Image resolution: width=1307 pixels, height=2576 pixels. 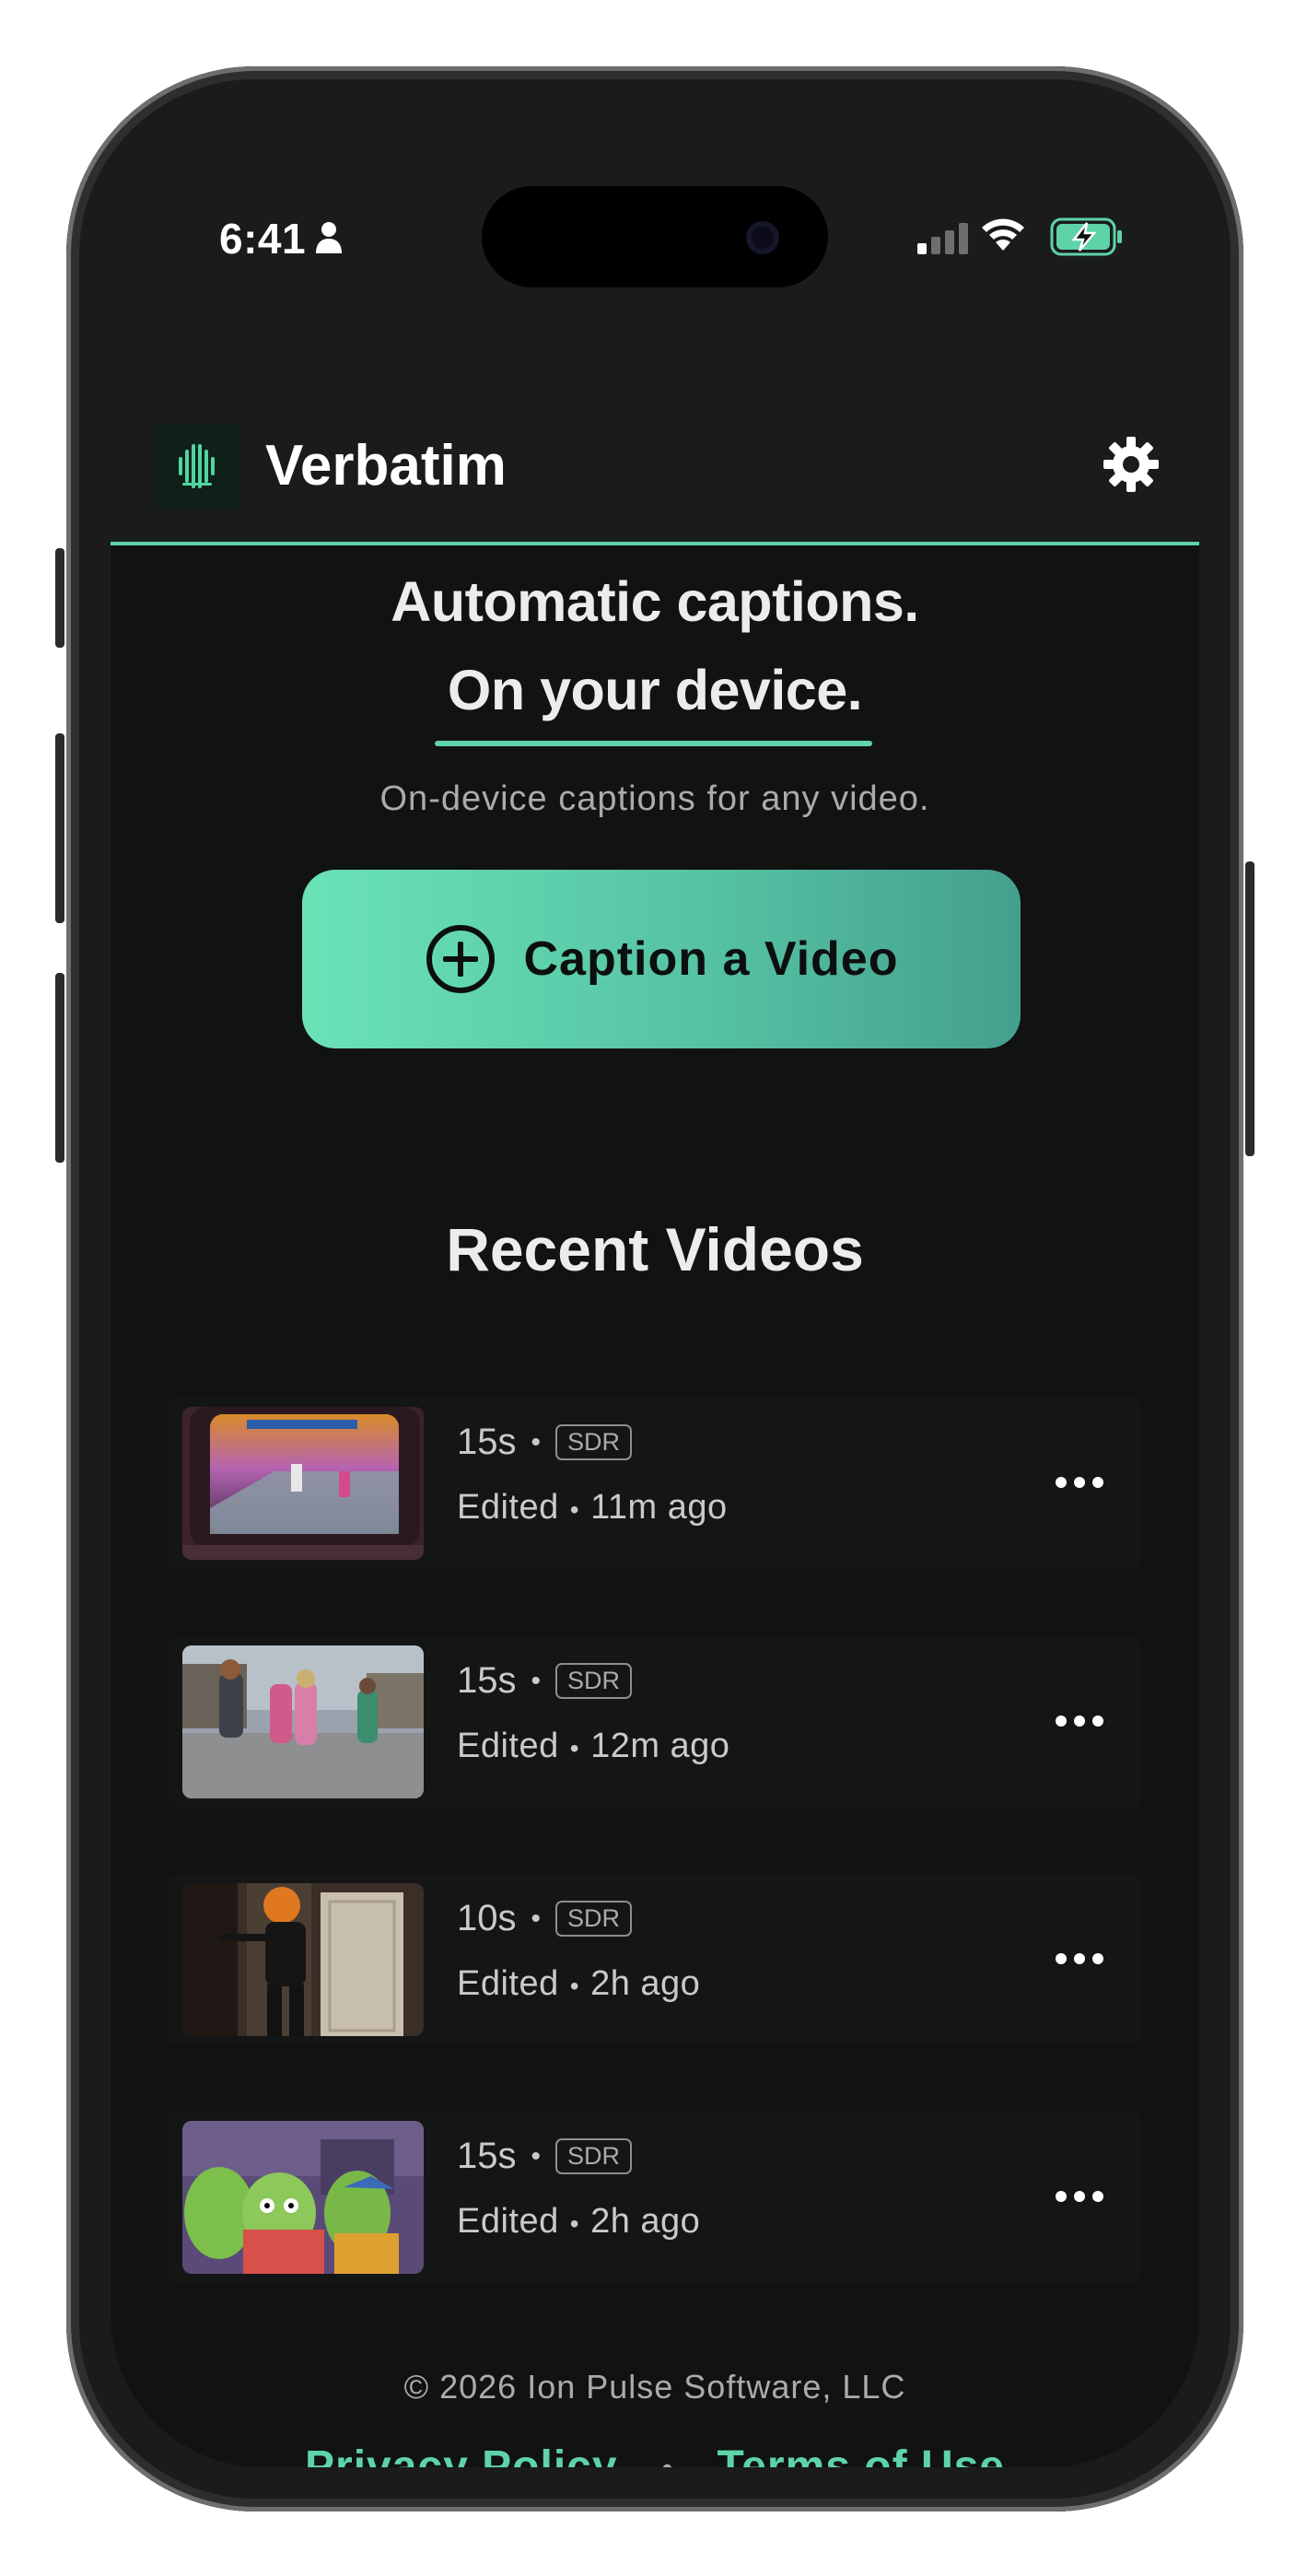 What do you see at coordinates (659, 1507) in the screenshot?
I see `video-age: 11m ago` at bounding box center [659, 1507].